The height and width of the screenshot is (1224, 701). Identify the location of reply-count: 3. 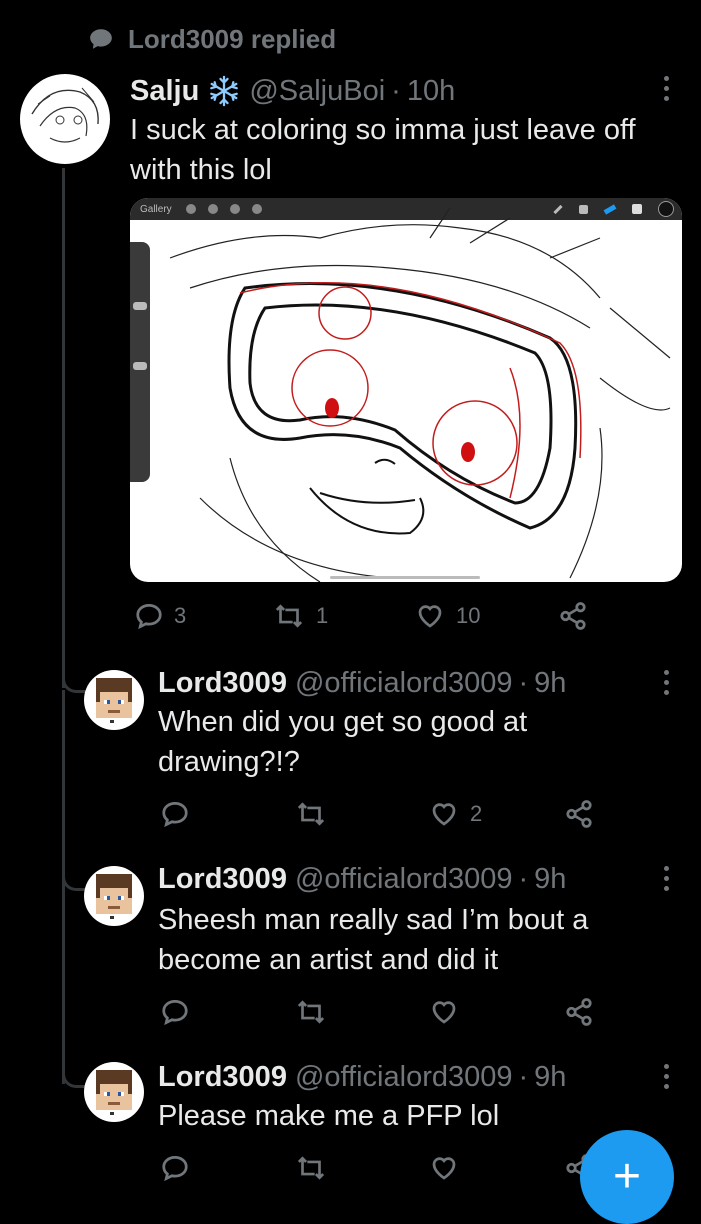
(180, 615).